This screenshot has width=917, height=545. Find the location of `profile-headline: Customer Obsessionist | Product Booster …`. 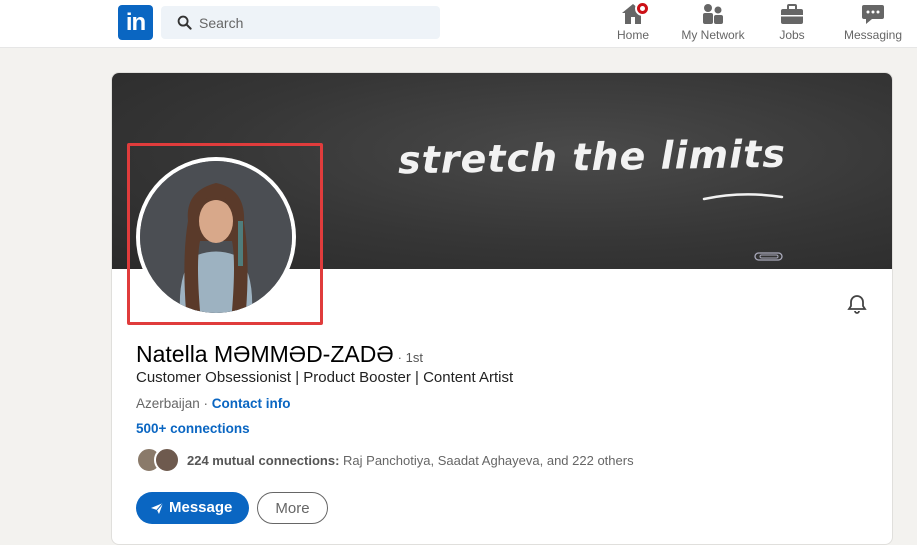

profile-headline: Customer Obsessionist | Product Booster … is located at coordinates (325, 377).